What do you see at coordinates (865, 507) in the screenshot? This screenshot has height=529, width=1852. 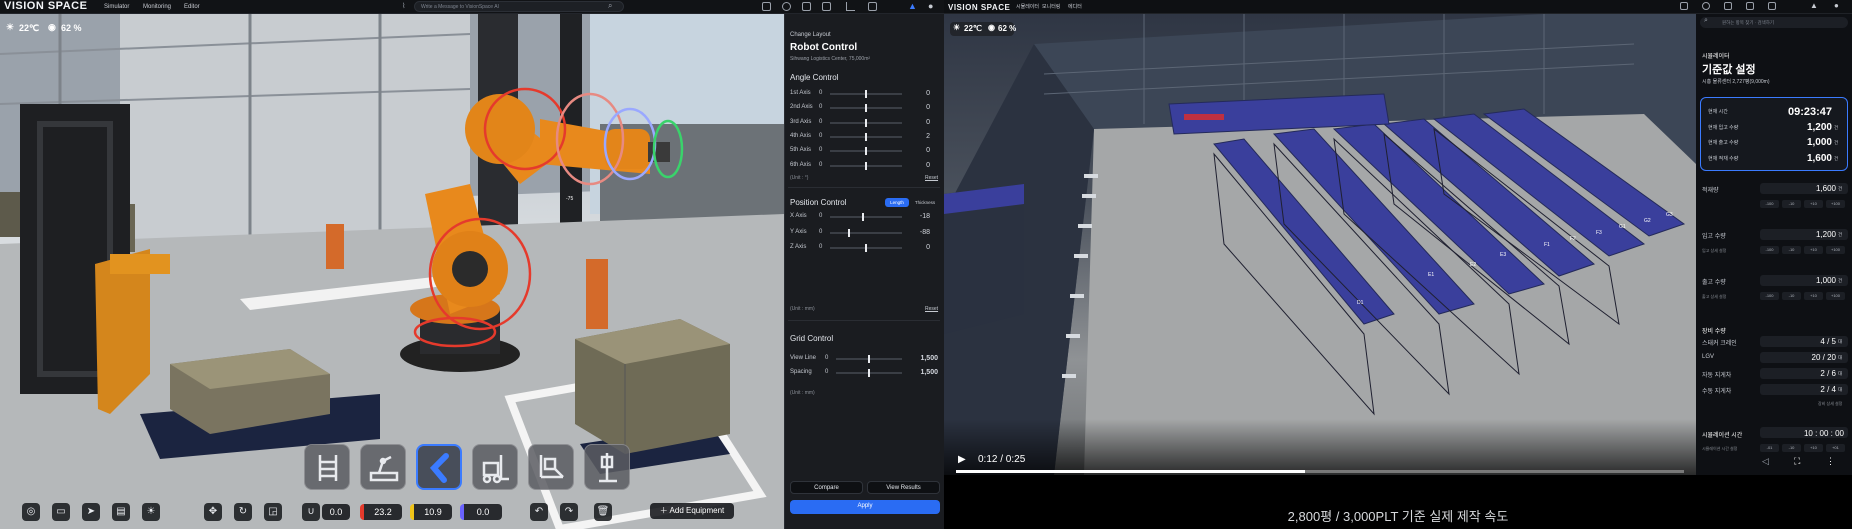 I see `apply-button: Apply` at bounding box center [865, 507].